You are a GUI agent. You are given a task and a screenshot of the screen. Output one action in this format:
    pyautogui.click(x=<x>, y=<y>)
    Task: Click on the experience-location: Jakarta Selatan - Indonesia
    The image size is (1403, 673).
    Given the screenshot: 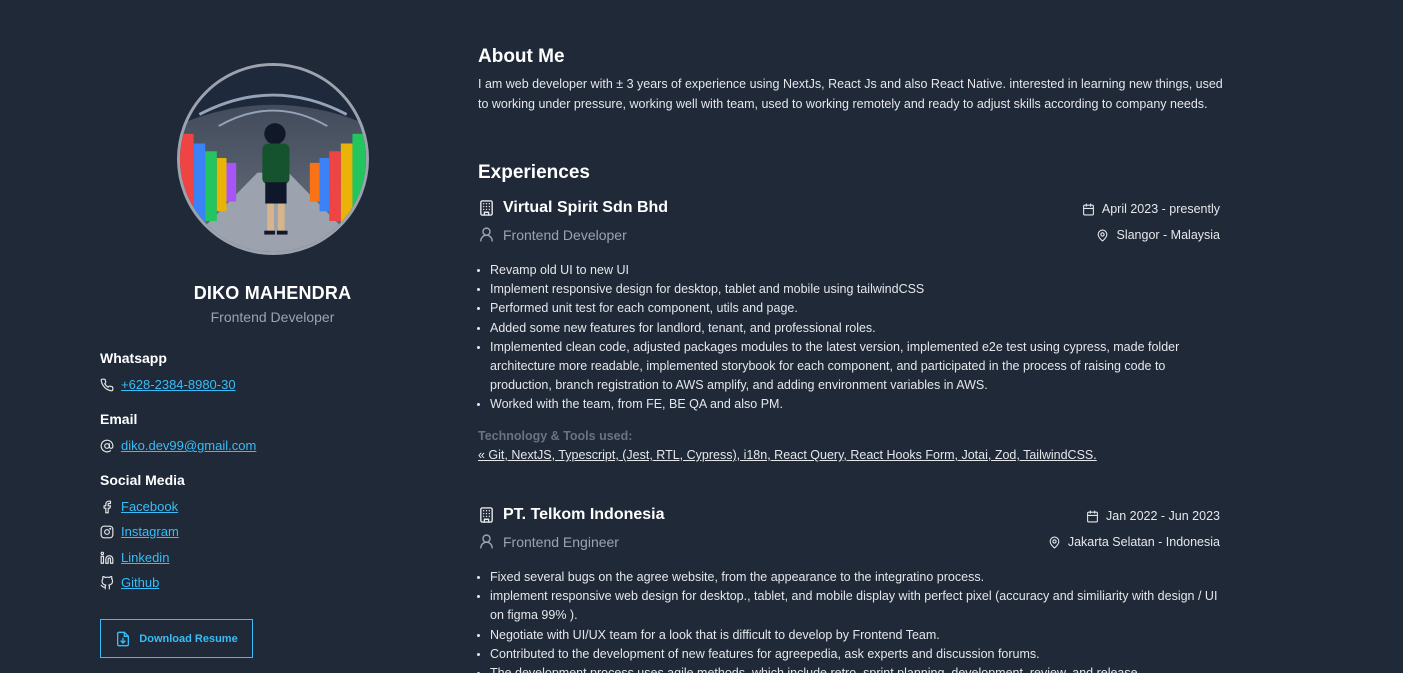 What is the action you would take?
    pyautogui.click(x=1134, y=542)
    